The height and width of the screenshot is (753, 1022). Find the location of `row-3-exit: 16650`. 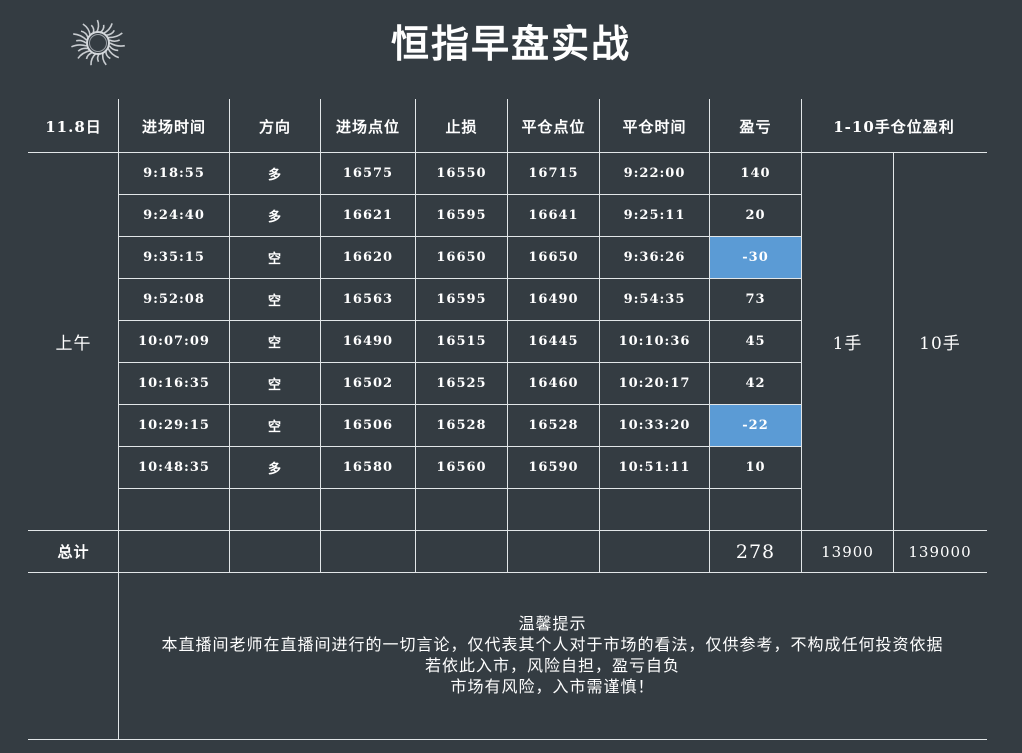

row-3-exit: 16650 is located at coordinates (553, 257).